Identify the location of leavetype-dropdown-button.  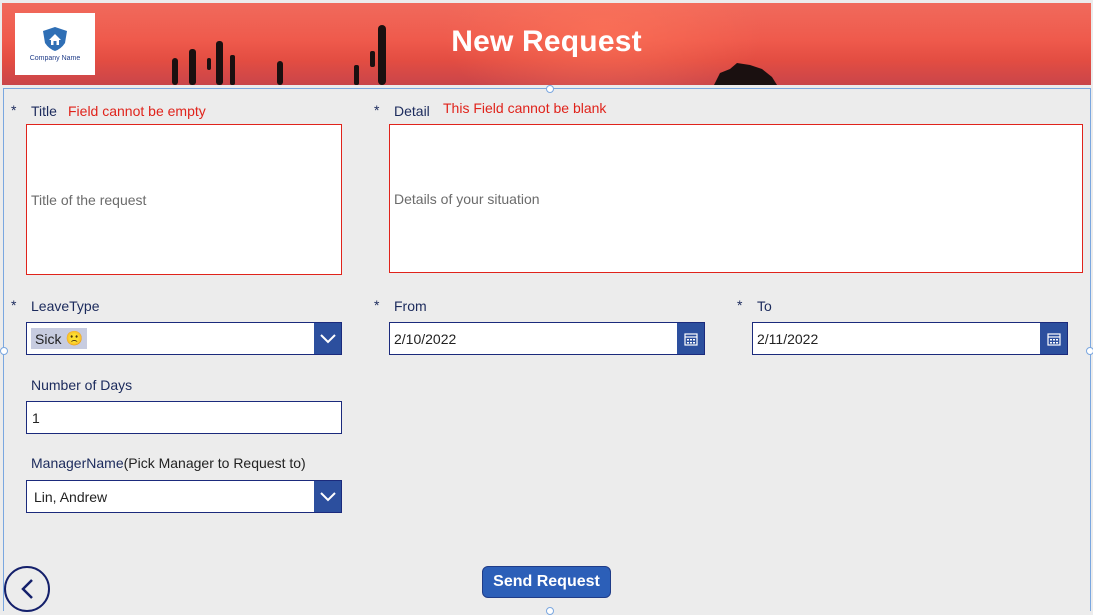
(327, 338).